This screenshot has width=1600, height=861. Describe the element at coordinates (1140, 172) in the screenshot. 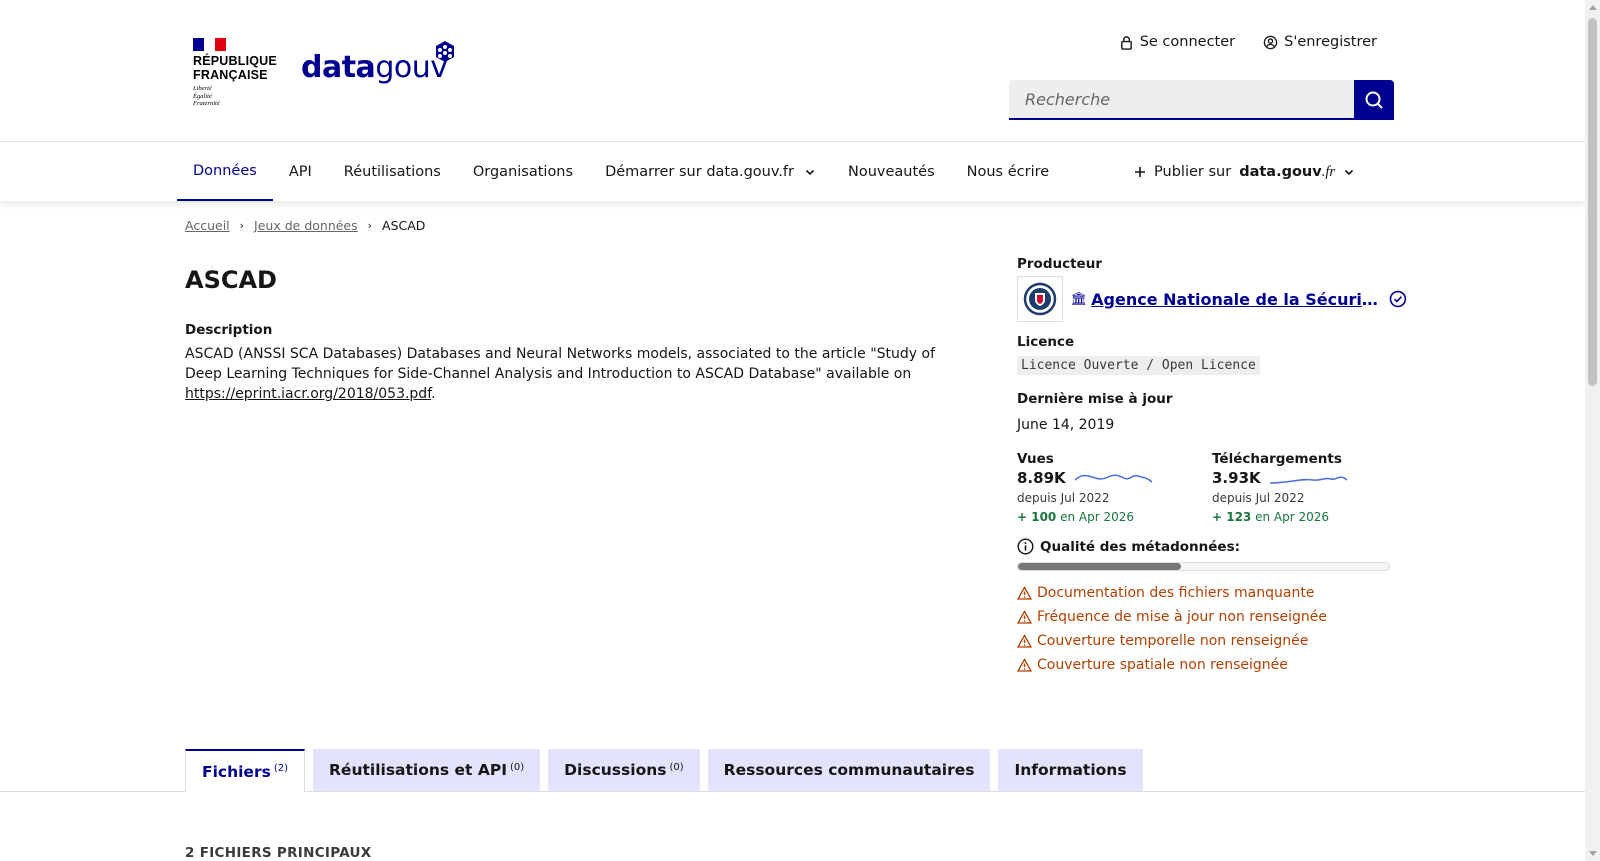

I see `plus-icon` at that location.